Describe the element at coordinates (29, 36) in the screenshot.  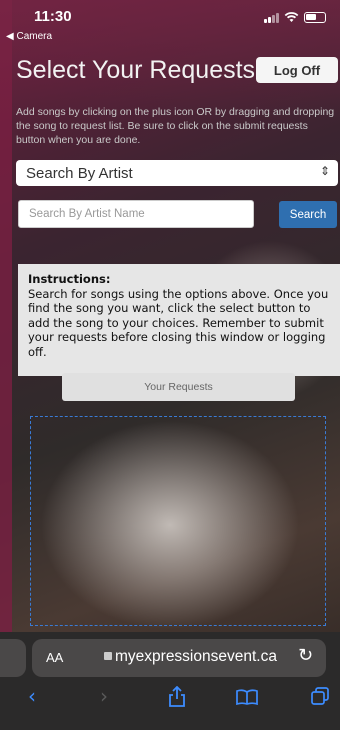
I see `back-to-camera-link: ◀ Camera` at that location.